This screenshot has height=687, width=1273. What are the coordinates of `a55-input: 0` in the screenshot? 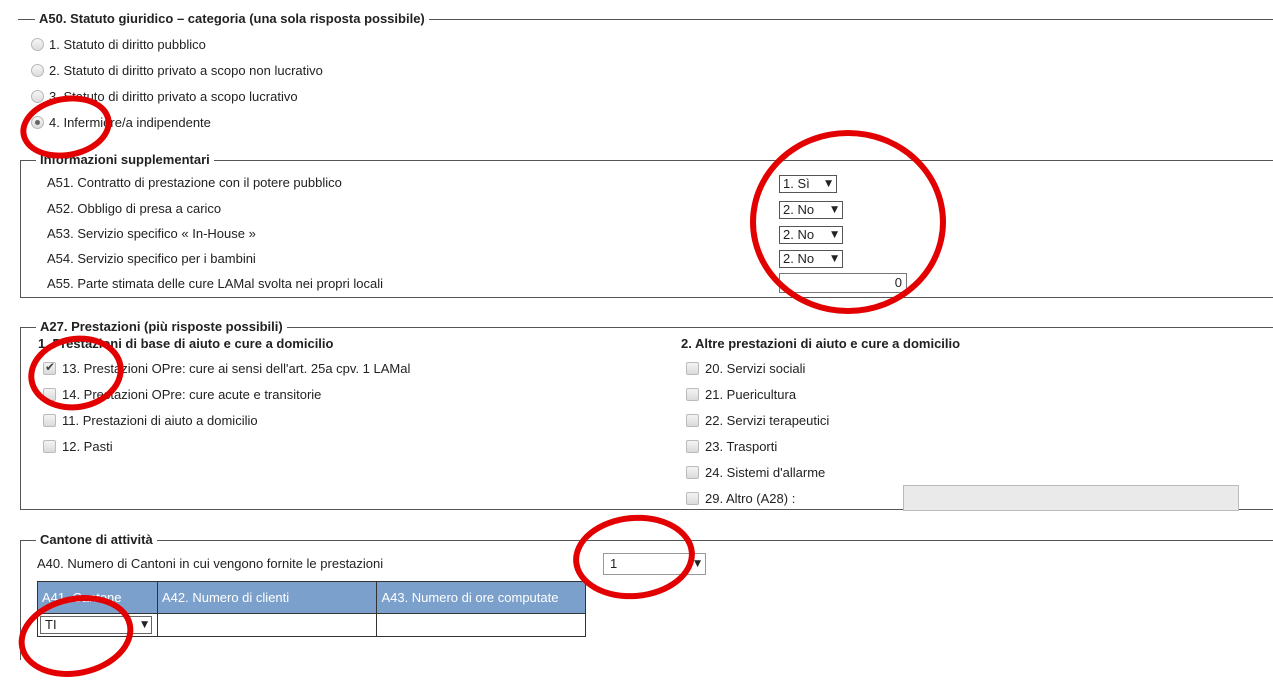 It's located at (843, 283).